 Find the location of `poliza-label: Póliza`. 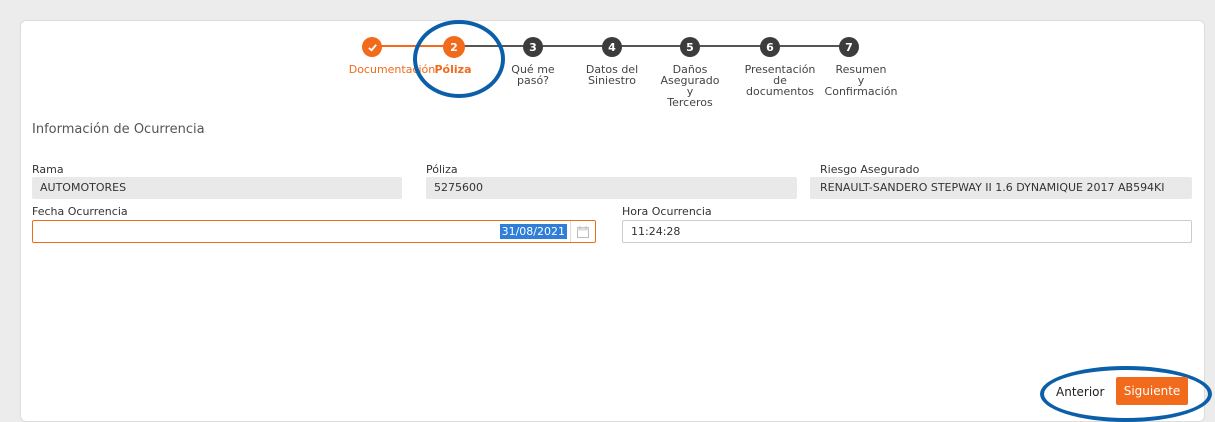

poliza-label: Póliza is located at coordinates (442, 169).